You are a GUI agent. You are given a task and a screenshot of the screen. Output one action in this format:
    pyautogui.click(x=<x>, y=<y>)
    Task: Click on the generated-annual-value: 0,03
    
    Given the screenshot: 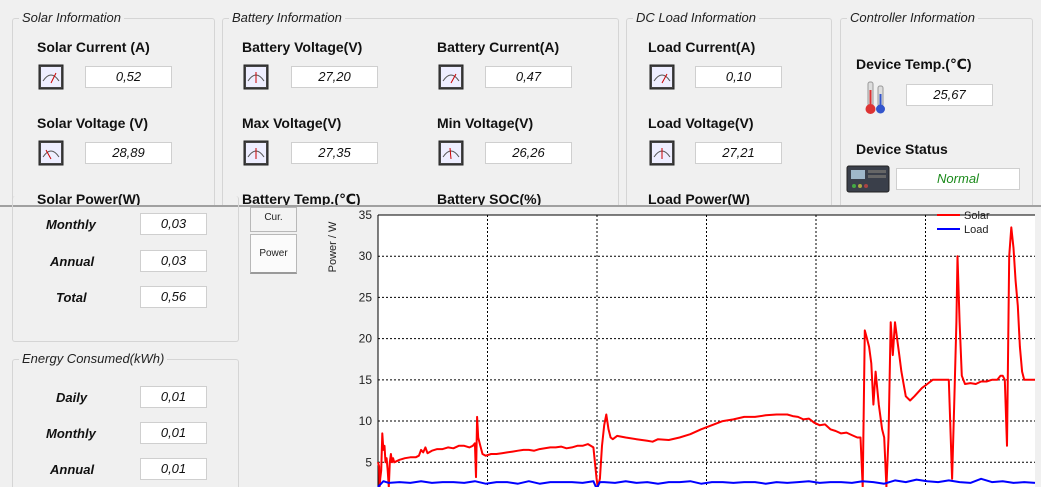 What is the action you would take?
    pyautogui.click(x=173, y=261)
    